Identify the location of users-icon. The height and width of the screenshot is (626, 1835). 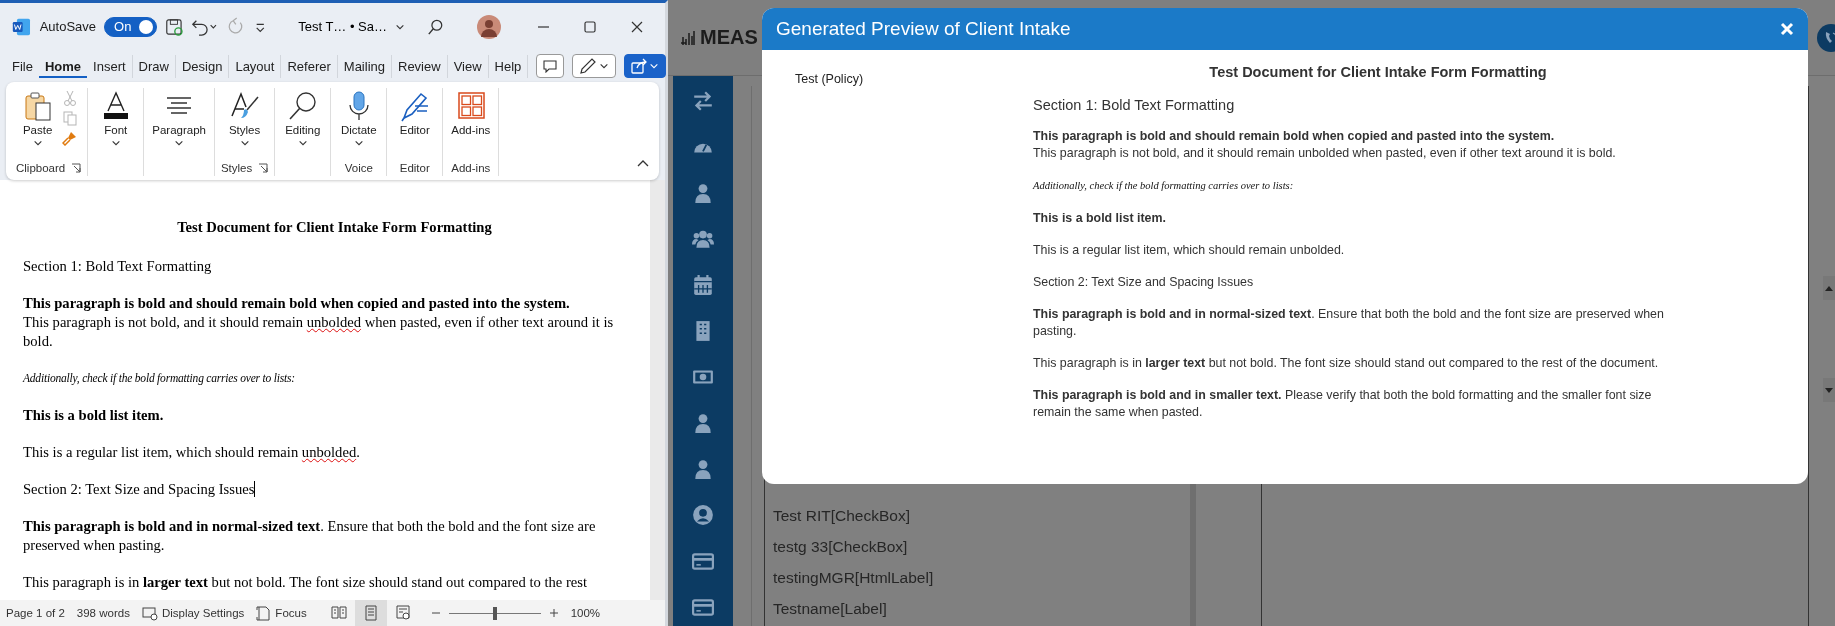
(703, 239).